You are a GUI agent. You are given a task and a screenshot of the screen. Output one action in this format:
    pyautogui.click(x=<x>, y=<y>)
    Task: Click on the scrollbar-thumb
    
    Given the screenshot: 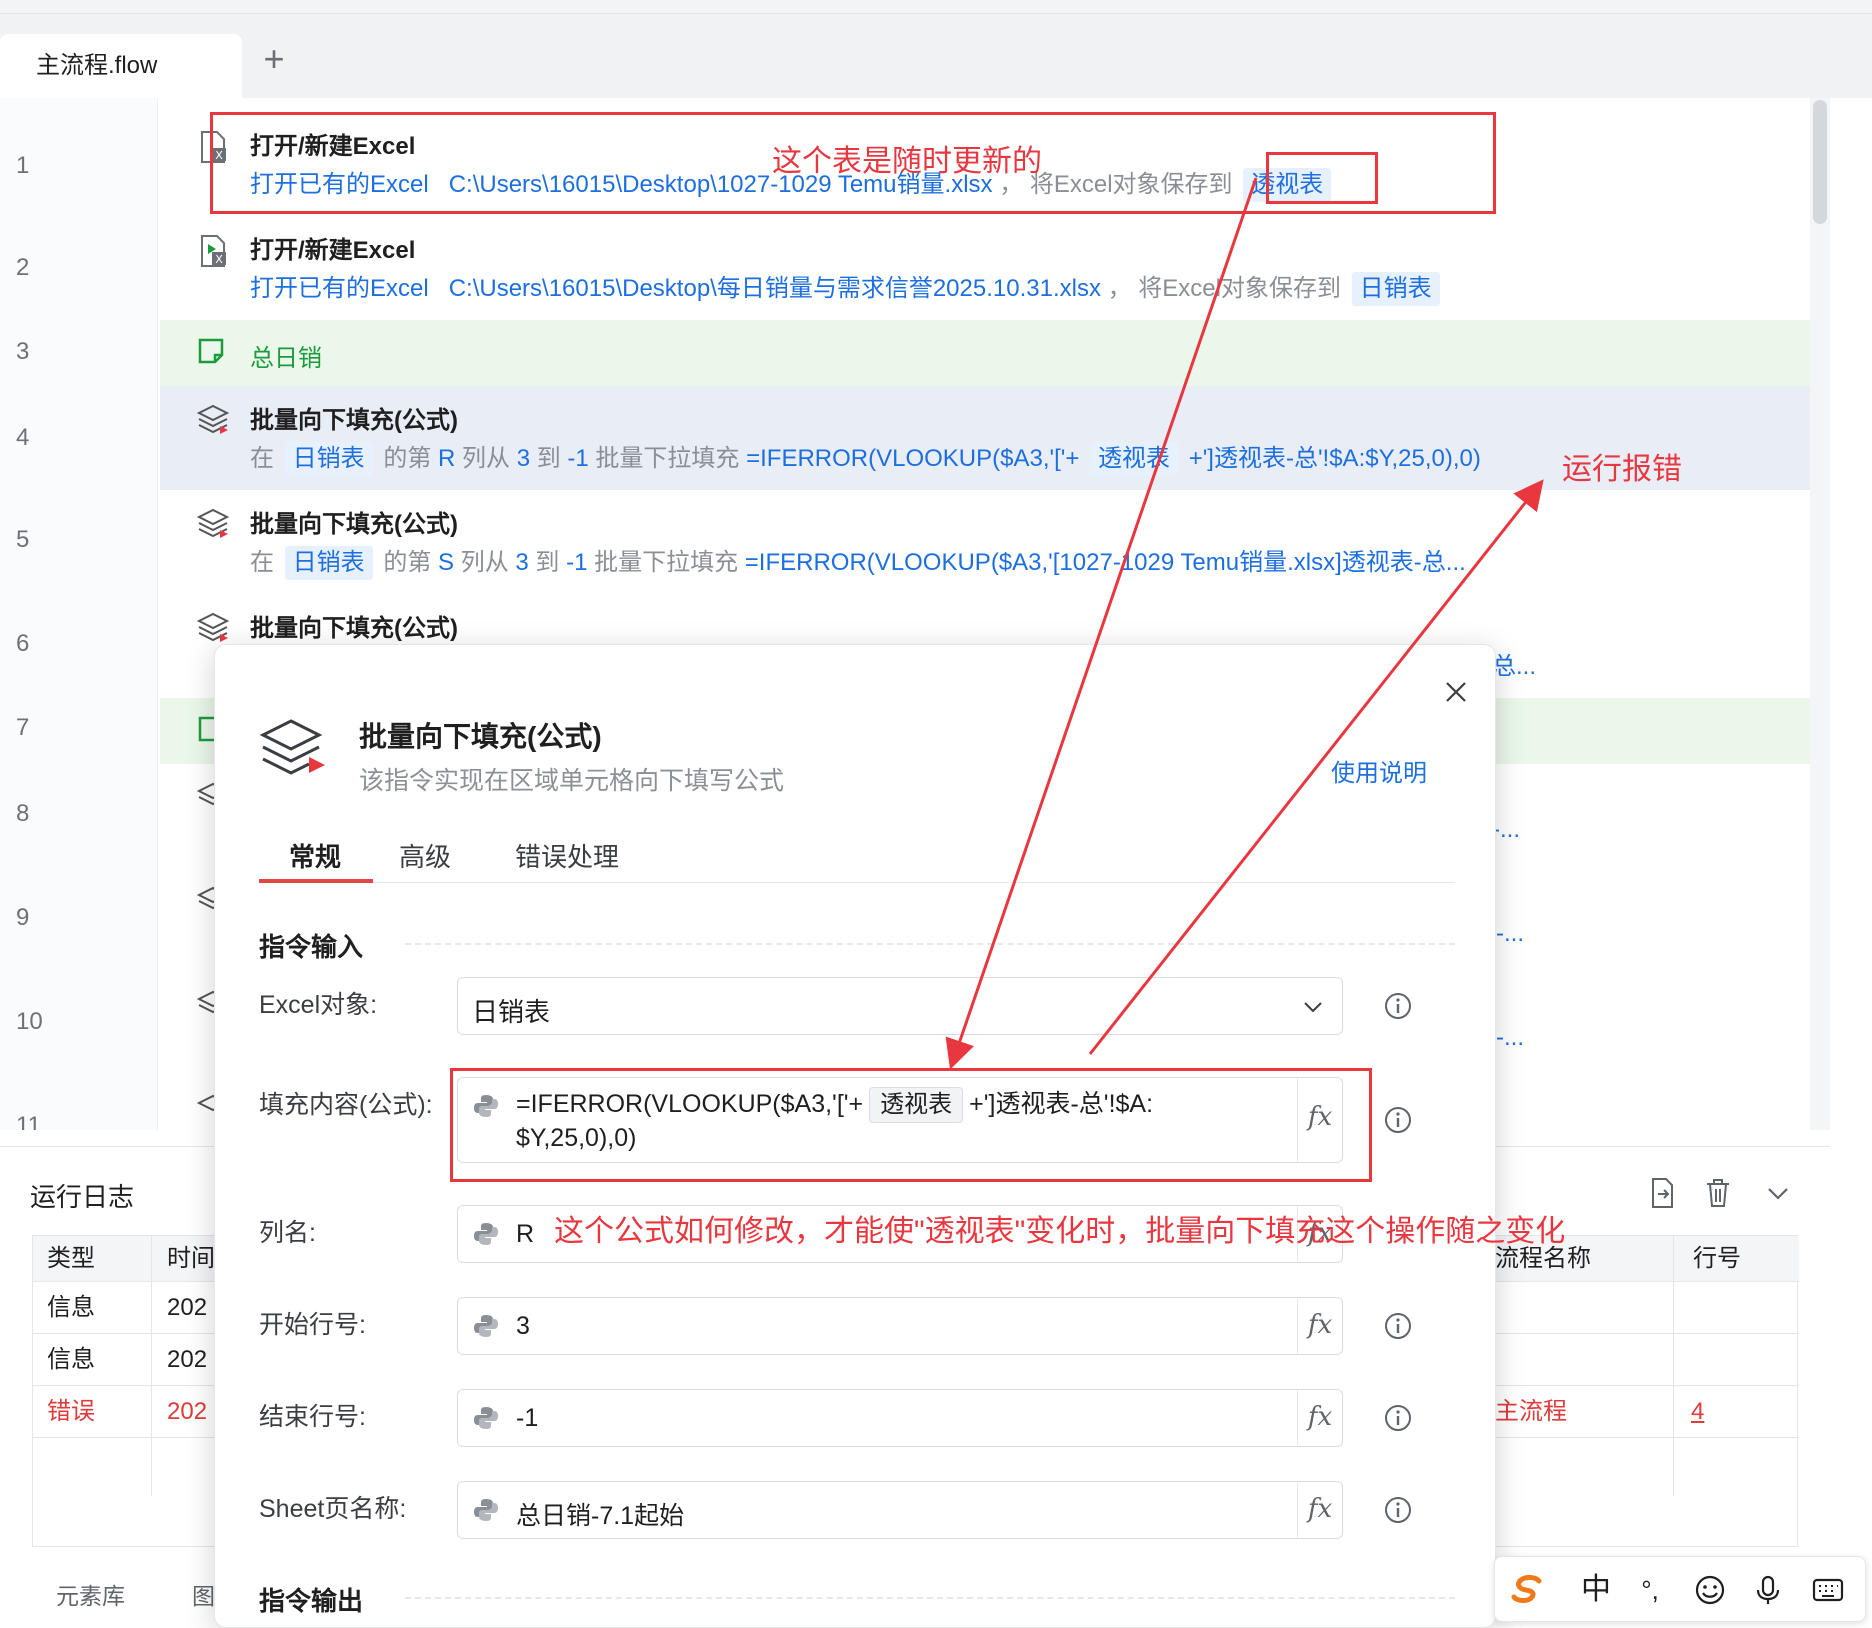 What is the action you would take?
    pyautogui.click(x=1820, y=162)
    